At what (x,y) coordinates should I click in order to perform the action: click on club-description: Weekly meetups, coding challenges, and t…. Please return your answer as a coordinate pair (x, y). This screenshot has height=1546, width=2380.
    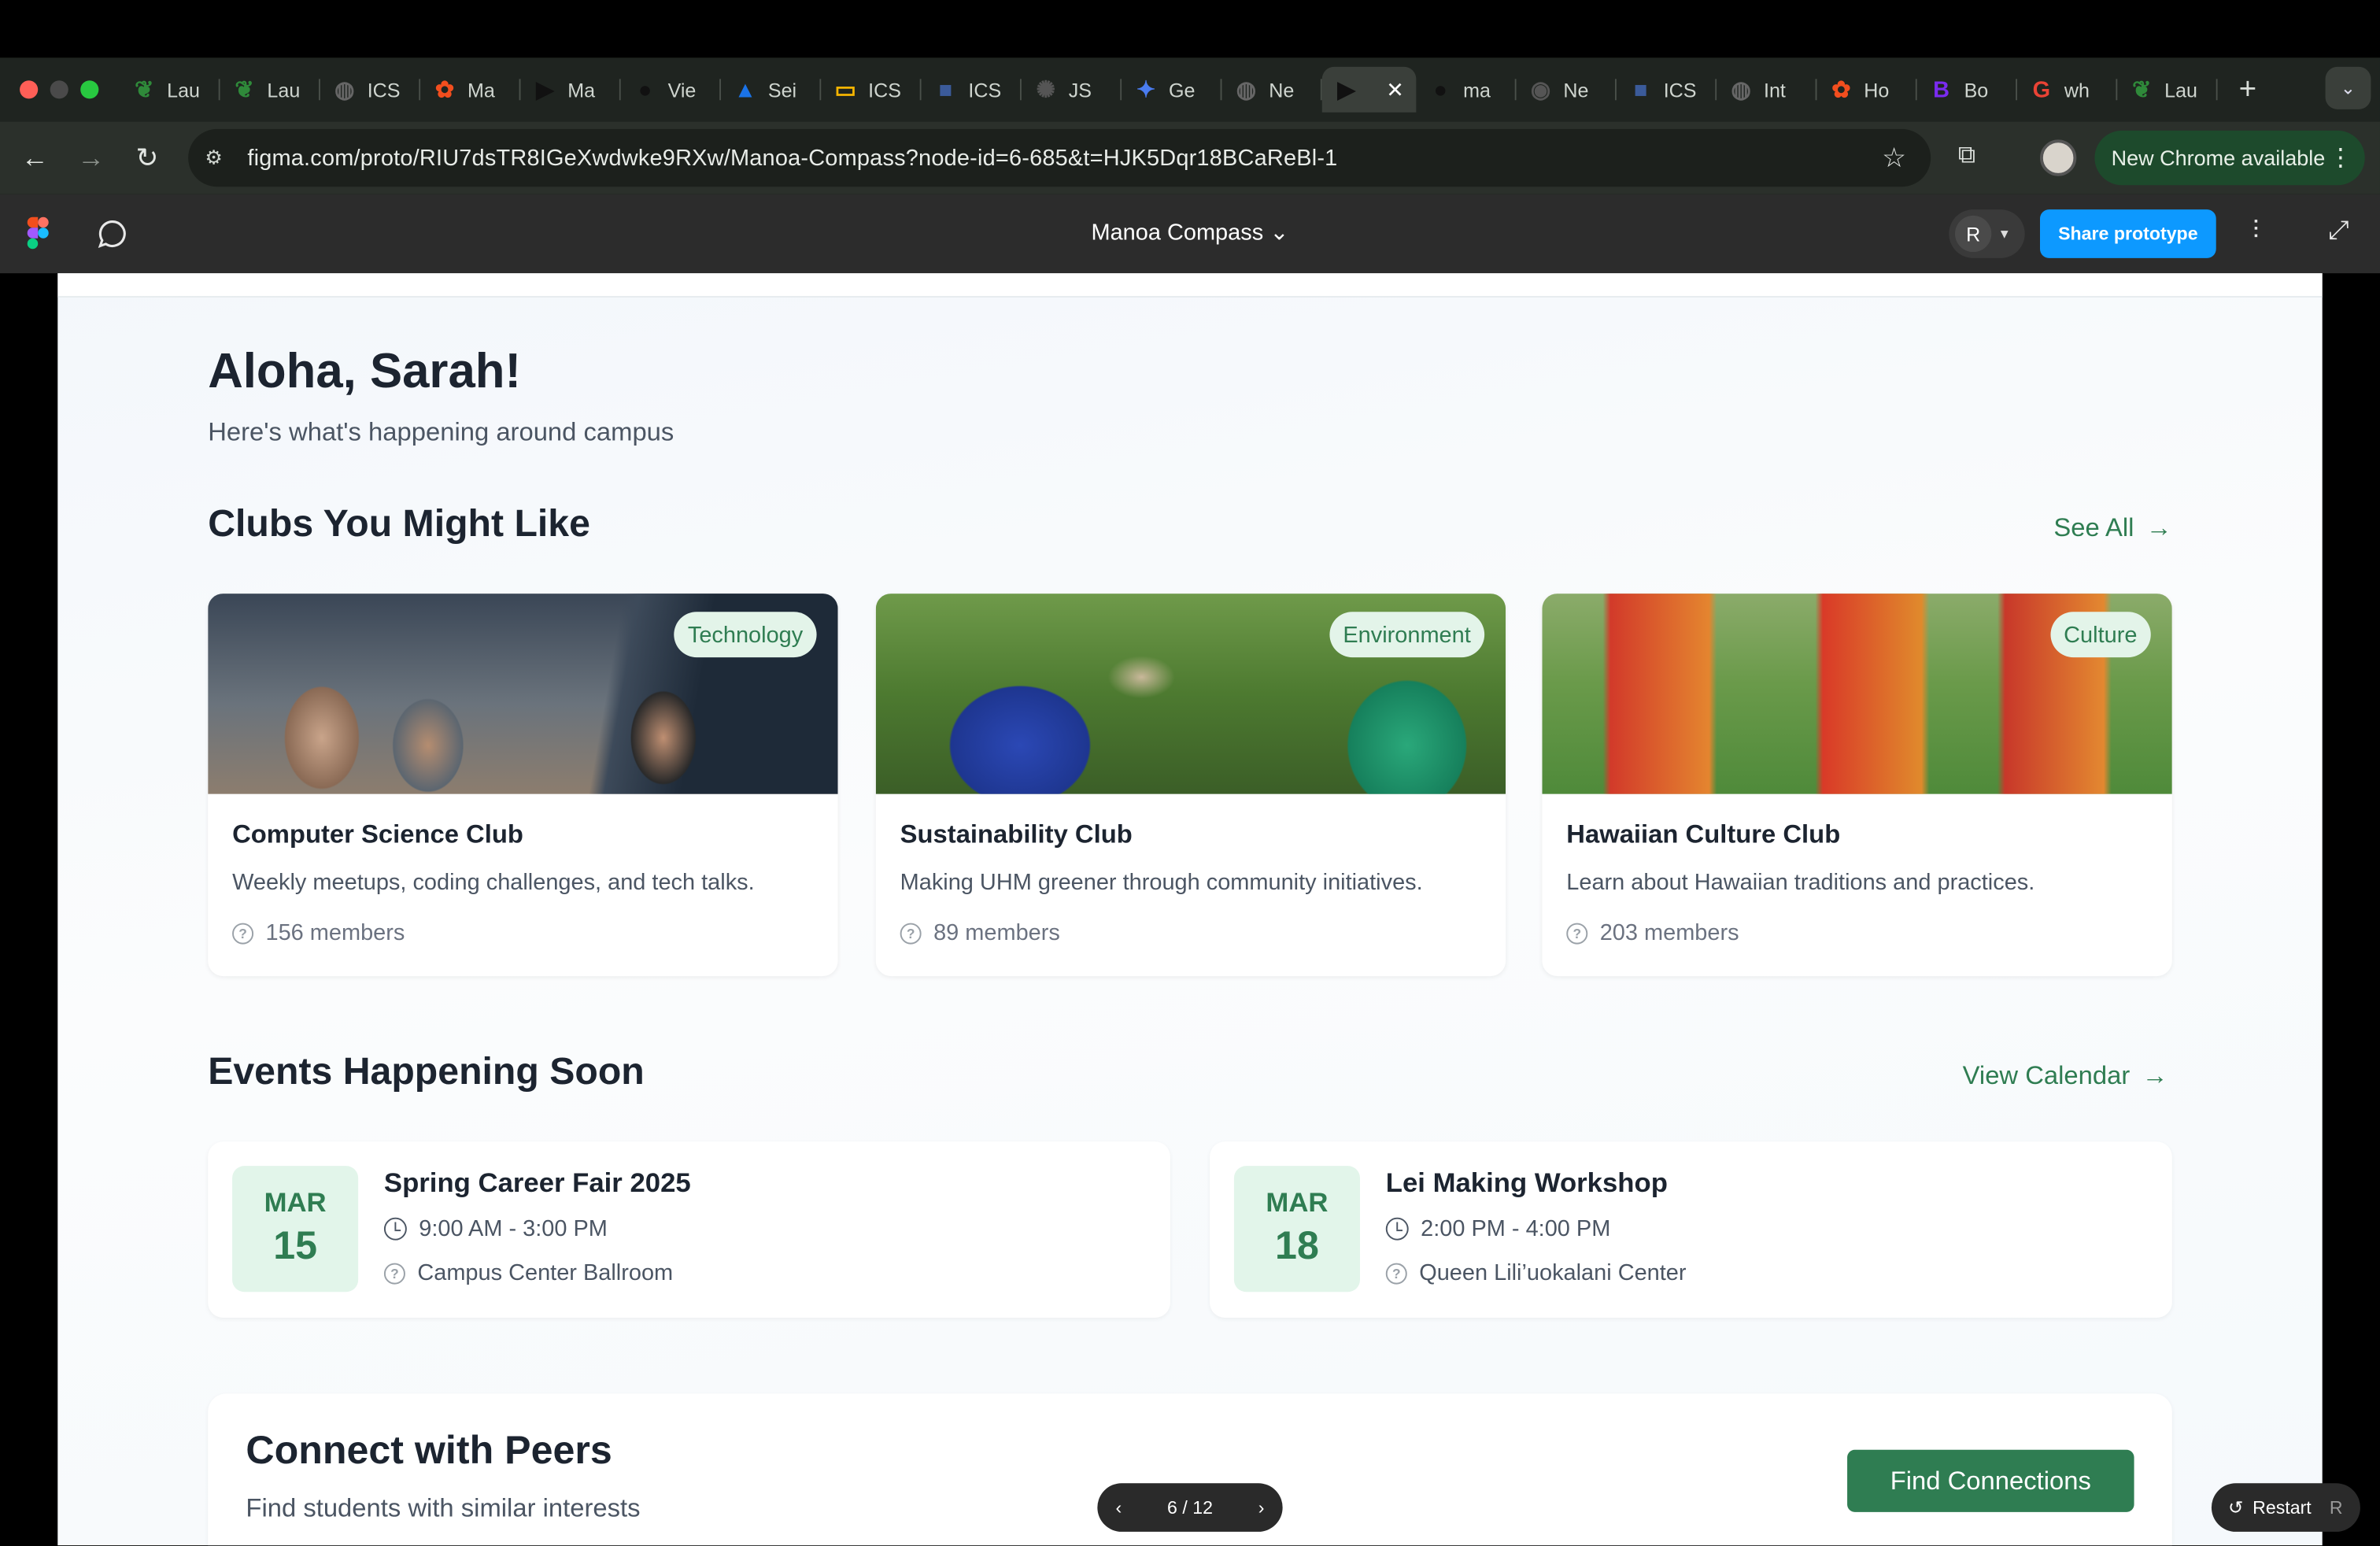
    Looking at the image, I should click on (493, 883).